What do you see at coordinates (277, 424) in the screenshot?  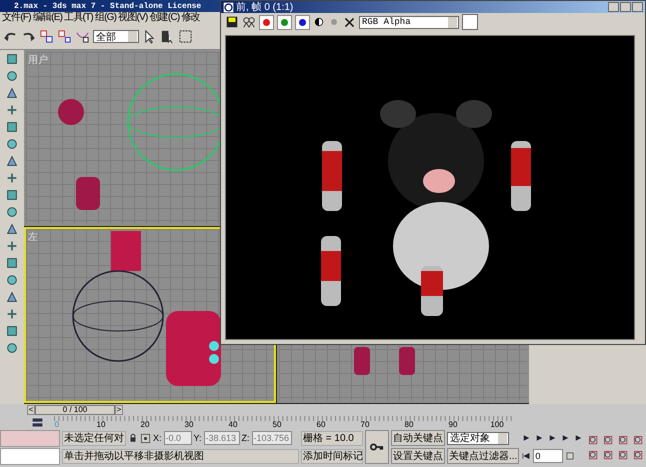 I see `tick-label: 50` at bounding box center [277, 424].